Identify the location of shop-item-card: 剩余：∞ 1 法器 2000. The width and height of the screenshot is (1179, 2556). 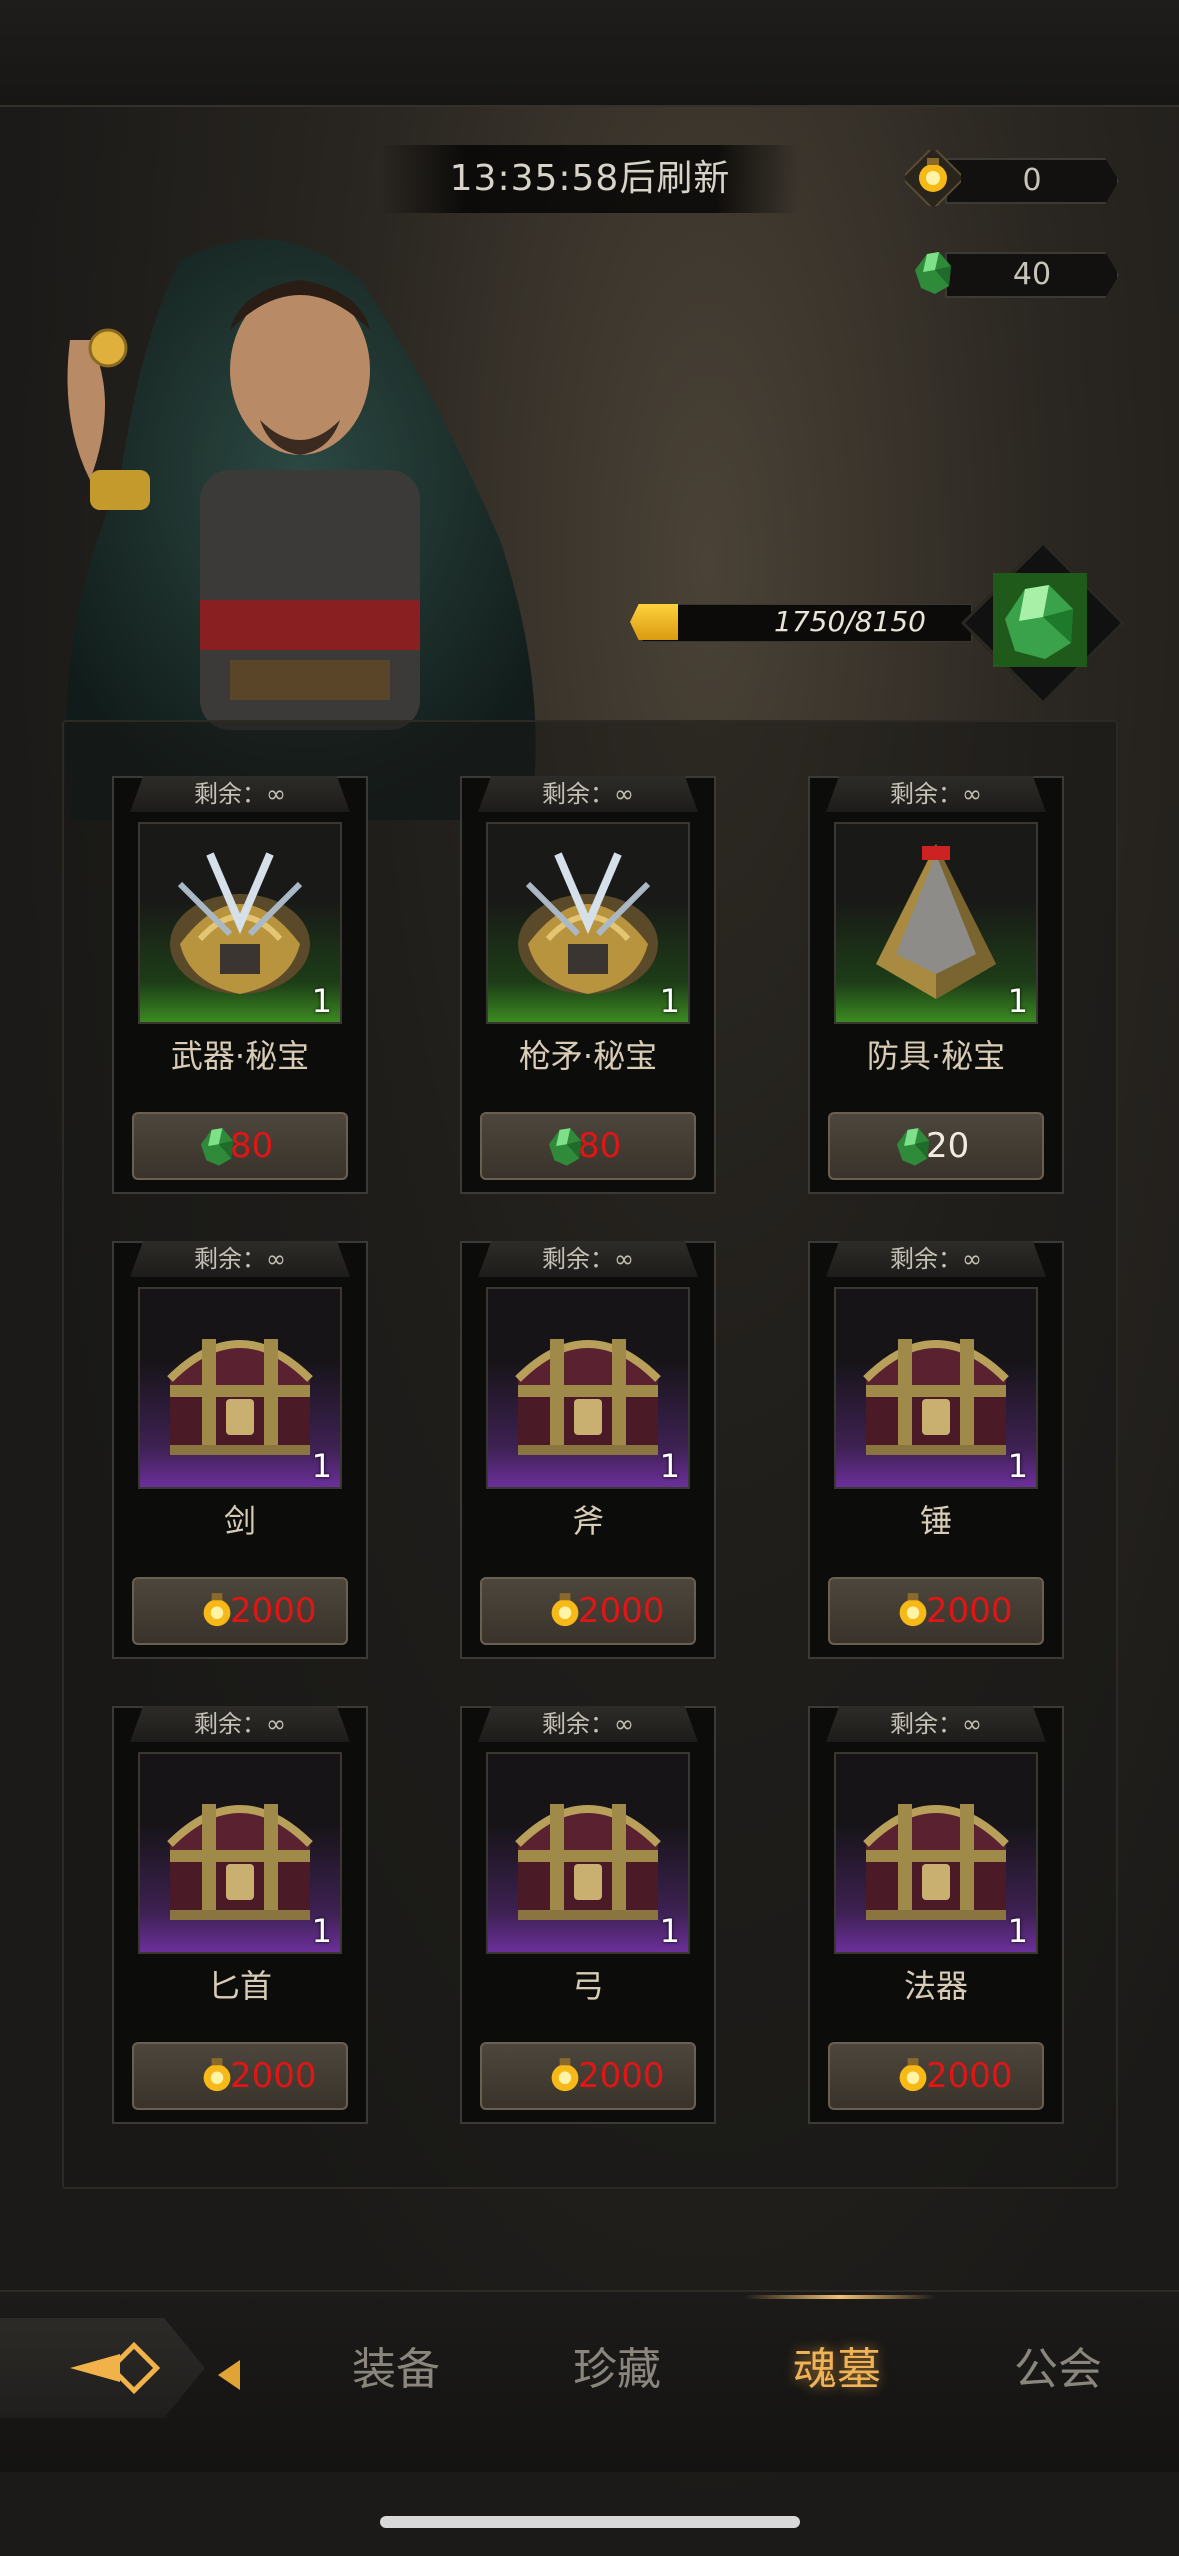
(936, 1915).